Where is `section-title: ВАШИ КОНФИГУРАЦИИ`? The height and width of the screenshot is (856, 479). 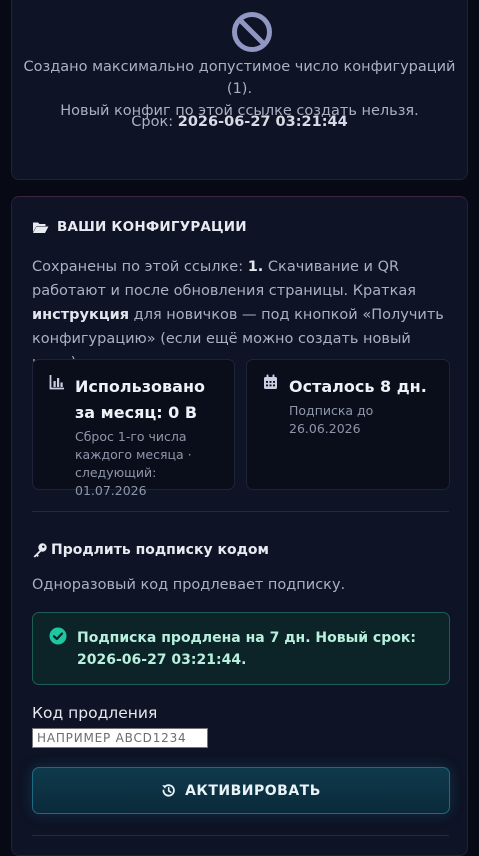
section-title: ВАШИ КОНФИГУРАЦИИ is located at coordinates (139, 227).